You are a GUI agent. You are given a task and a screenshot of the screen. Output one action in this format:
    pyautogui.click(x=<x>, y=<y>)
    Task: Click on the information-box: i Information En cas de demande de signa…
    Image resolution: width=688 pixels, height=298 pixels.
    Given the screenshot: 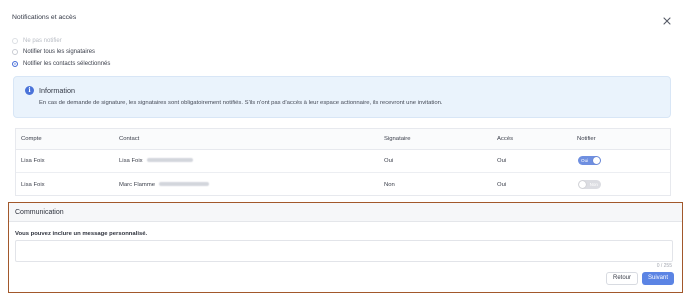 What is the action you would take?
    pyautogui.click(x=342, y=97)
    